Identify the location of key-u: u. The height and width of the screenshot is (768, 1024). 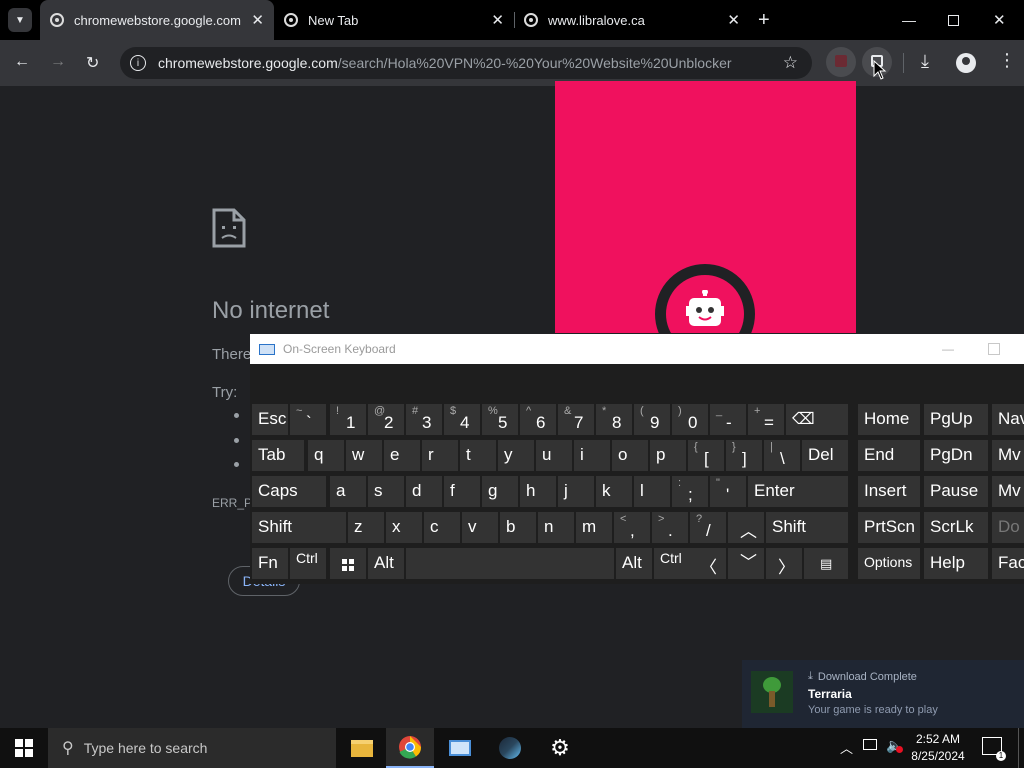
(554, 455).